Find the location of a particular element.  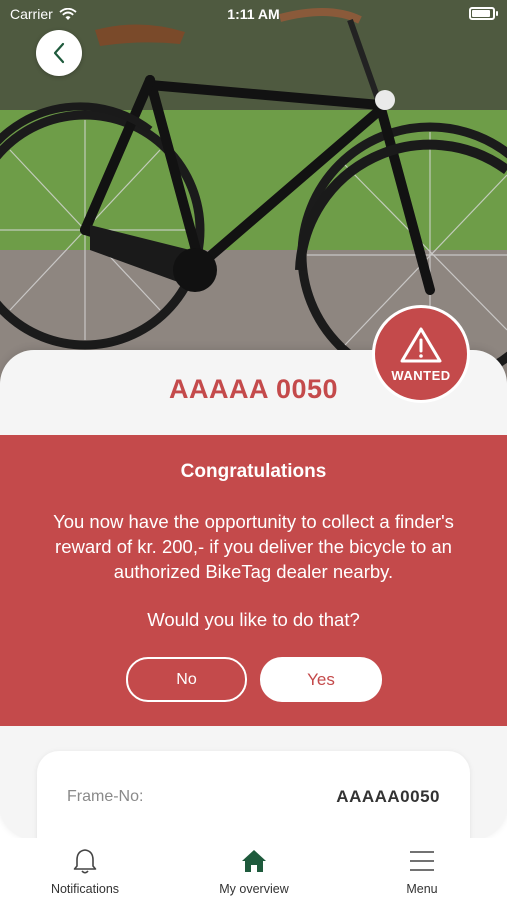

battery-icon is located at coordinates (483, 13).